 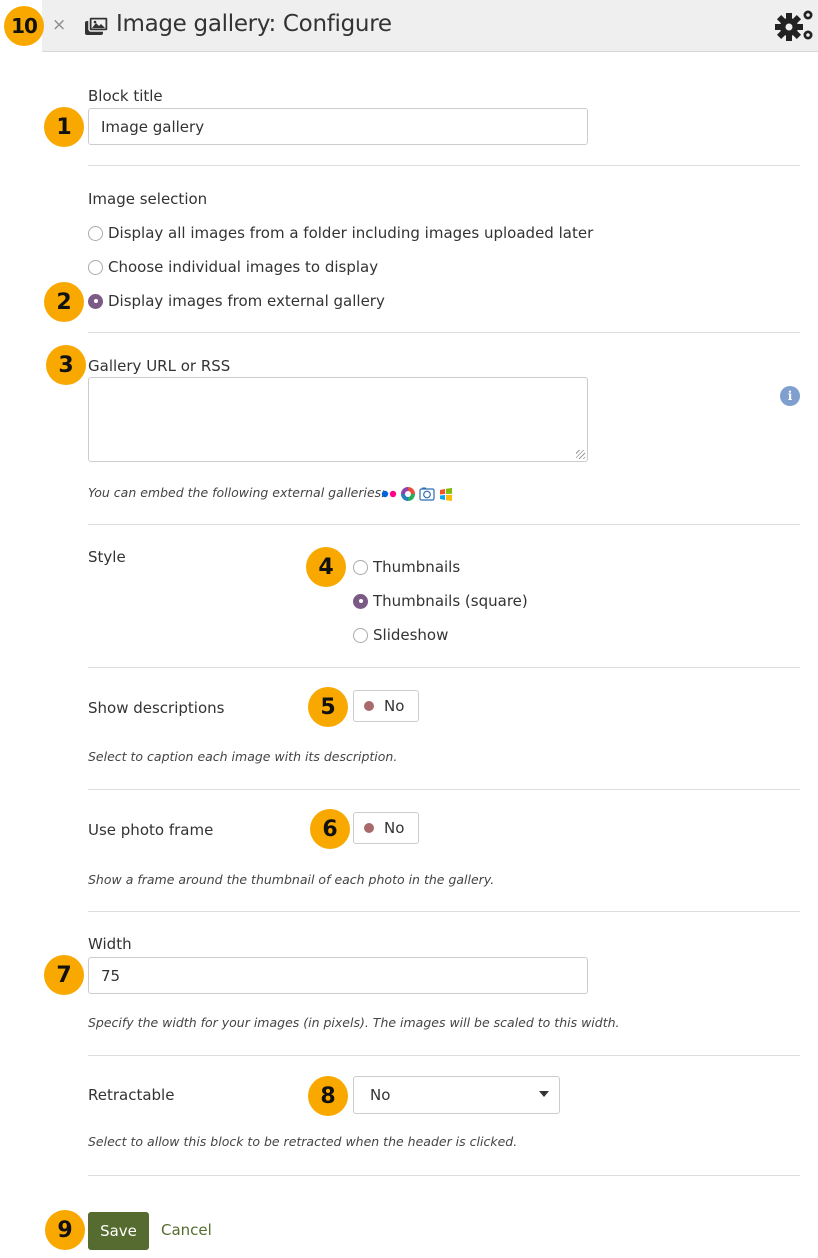 What do you see at coordinates (380, 1095) in the screenshot?
I see `select-value: No` at bounding box center [380, 1095].